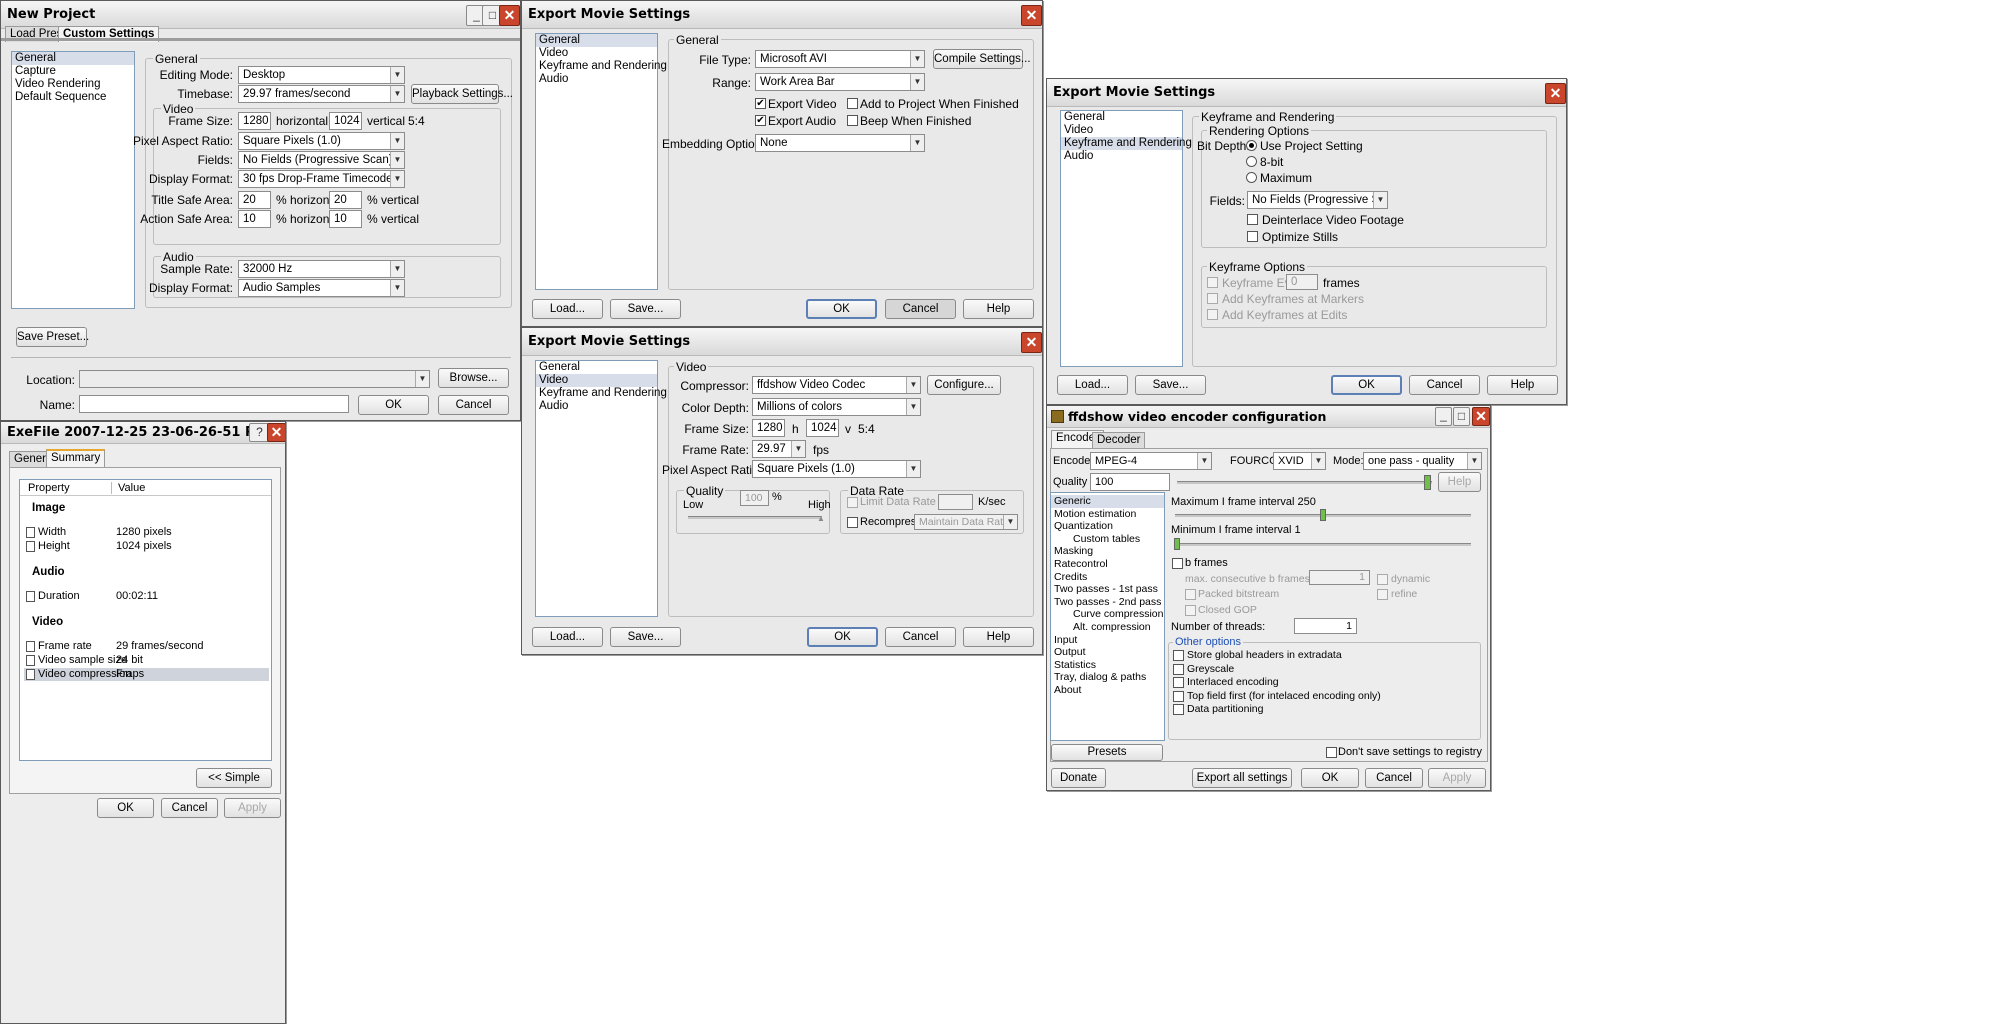 The width and height of the screenshot is (1989, 1024). What do you see at coordinates (76, 458) in the screenshot?
I see `tab-summary: Summary` at bounding box center [76, 458].